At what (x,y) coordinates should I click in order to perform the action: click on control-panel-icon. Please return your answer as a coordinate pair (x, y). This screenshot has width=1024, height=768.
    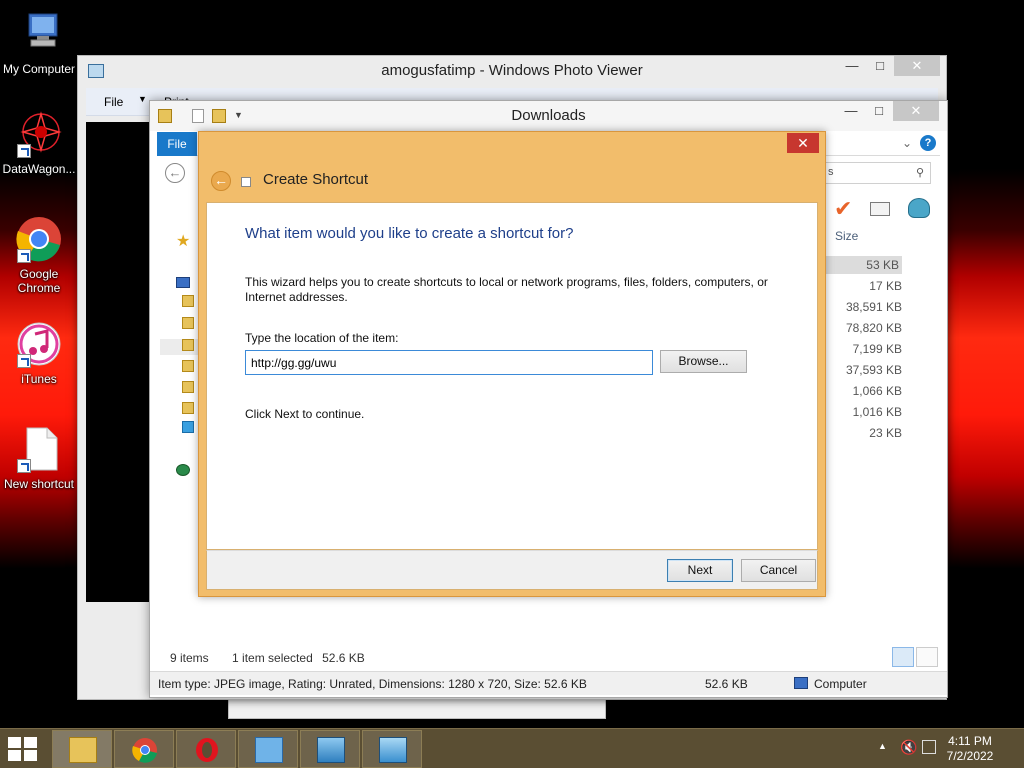
    Looking at the image, I should click on (269, 750).